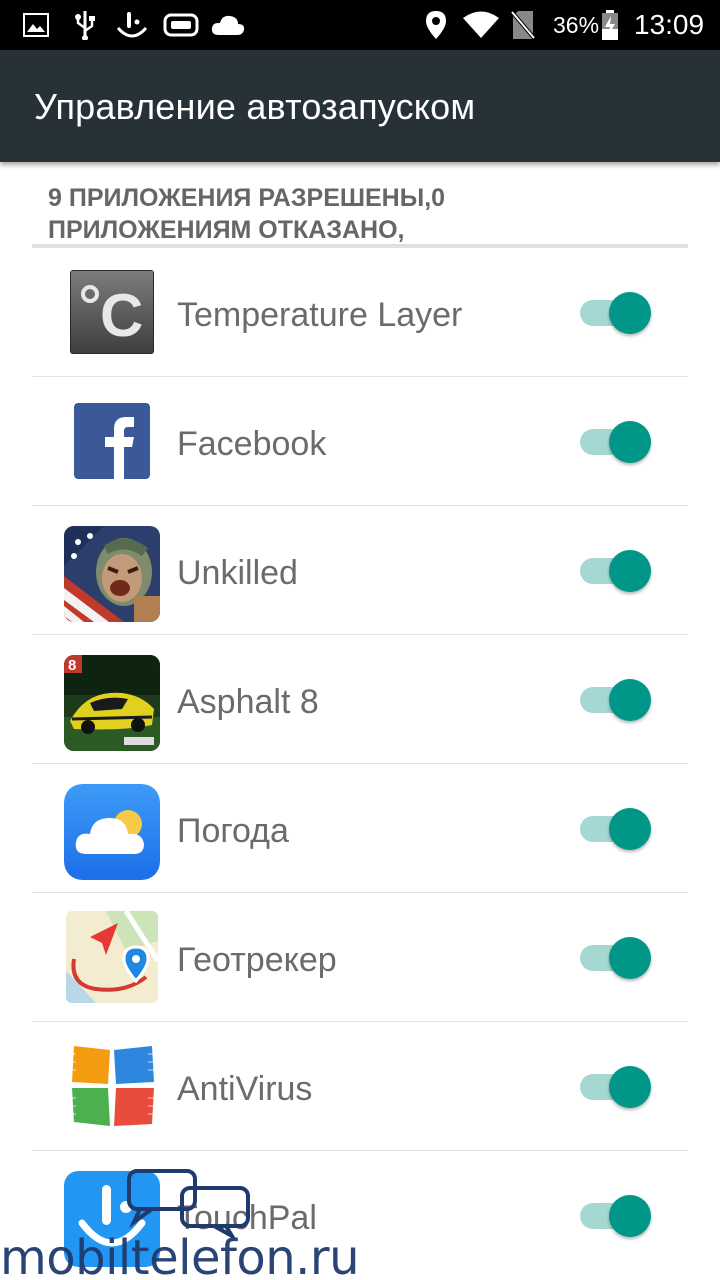 The width and height of the screenshot is (720, 1280). Describe the element at coordinates (112, 832) in the screenshot. I see `weather-icon` at that location.